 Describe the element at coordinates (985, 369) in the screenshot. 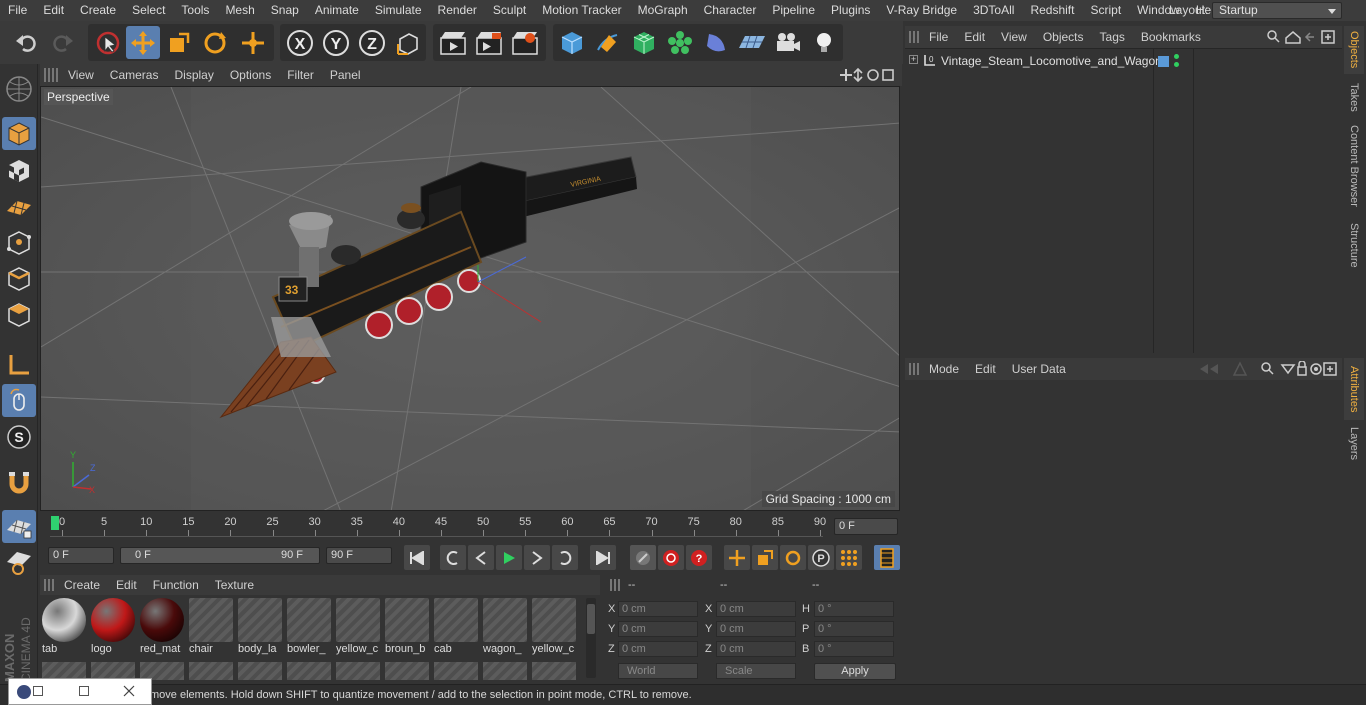

I see `attribute-menu-edit: Edit` at that location.